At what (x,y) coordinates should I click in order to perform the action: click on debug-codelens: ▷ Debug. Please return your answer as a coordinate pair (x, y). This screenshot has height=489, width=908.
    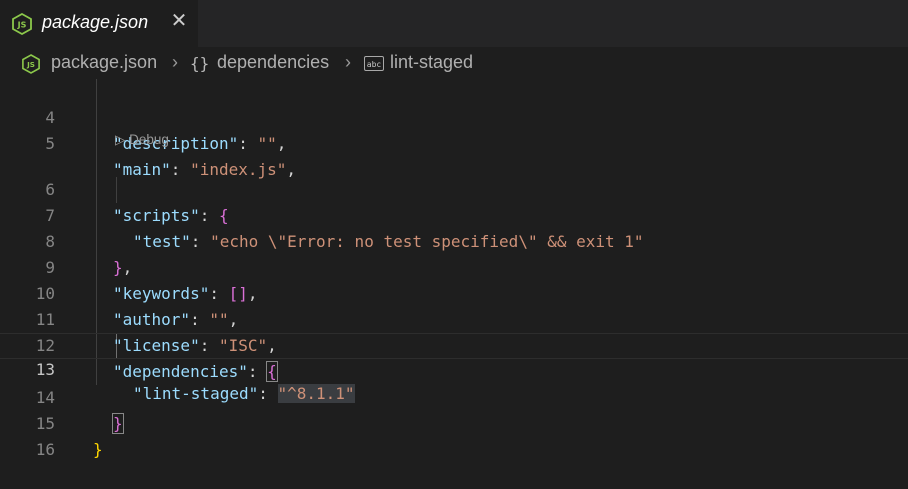
    Looking at the image, I should click on (142, 140).